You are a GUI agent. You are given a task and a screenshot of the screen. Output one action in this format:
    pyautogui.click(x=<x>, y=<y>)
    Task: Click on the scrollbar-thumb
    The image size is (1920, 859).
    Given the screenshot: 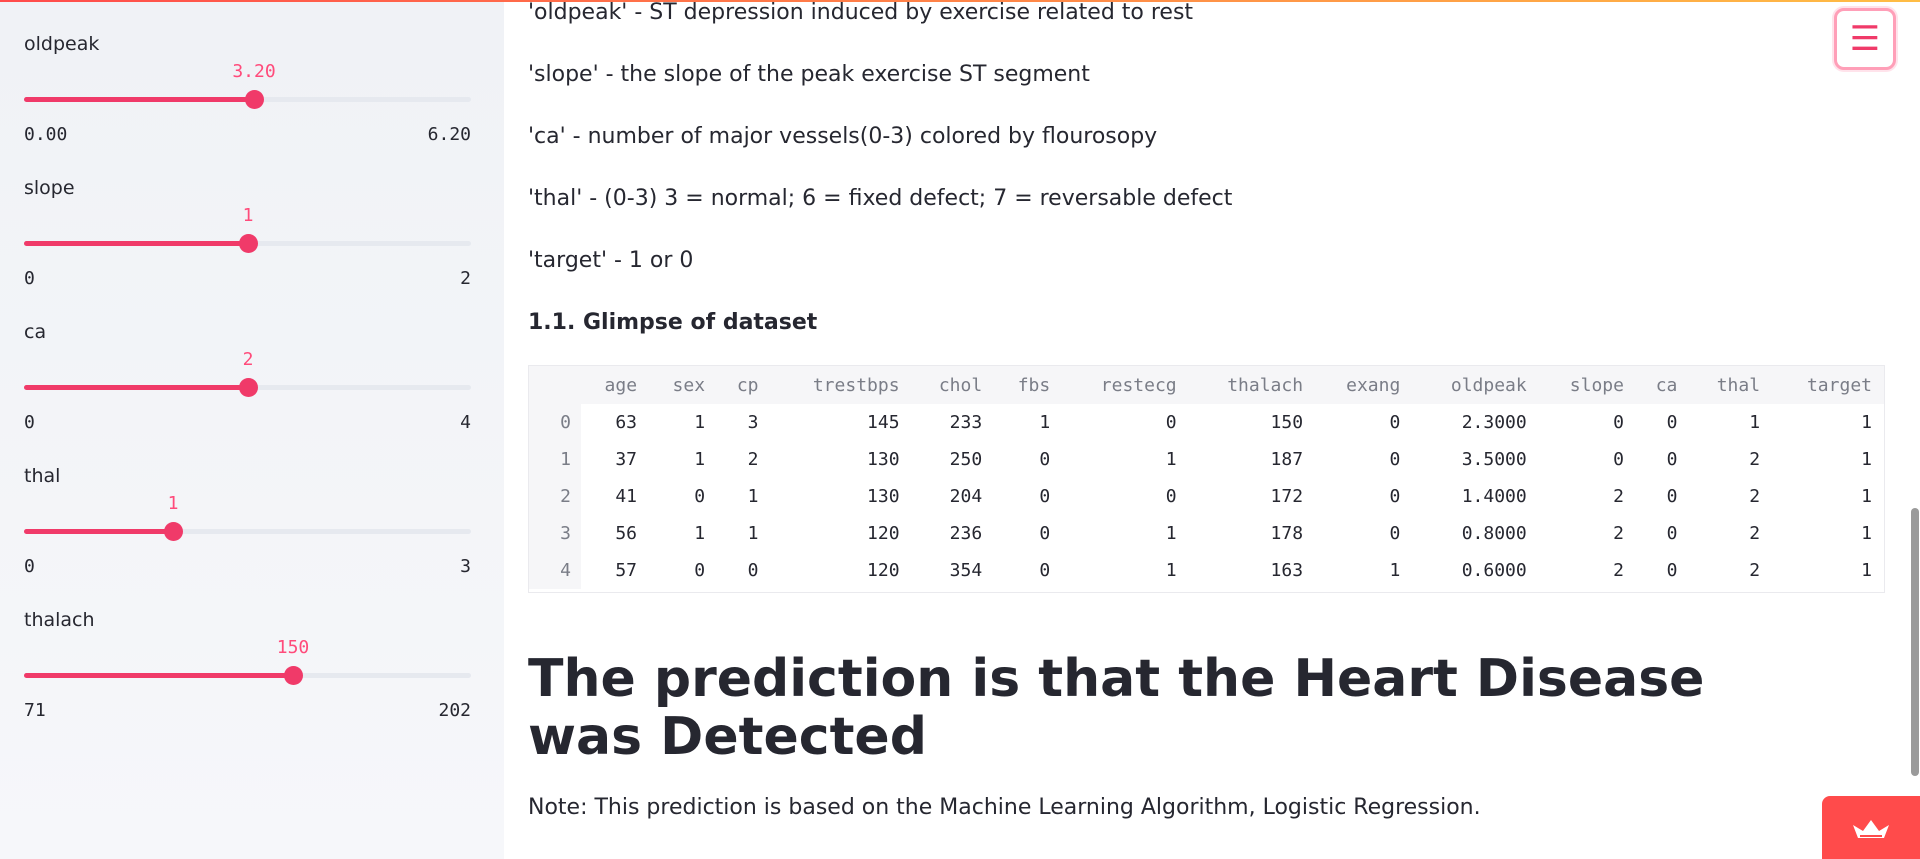 What is the action you would take?
    pyautogui.click(x=1915, y=642)
    